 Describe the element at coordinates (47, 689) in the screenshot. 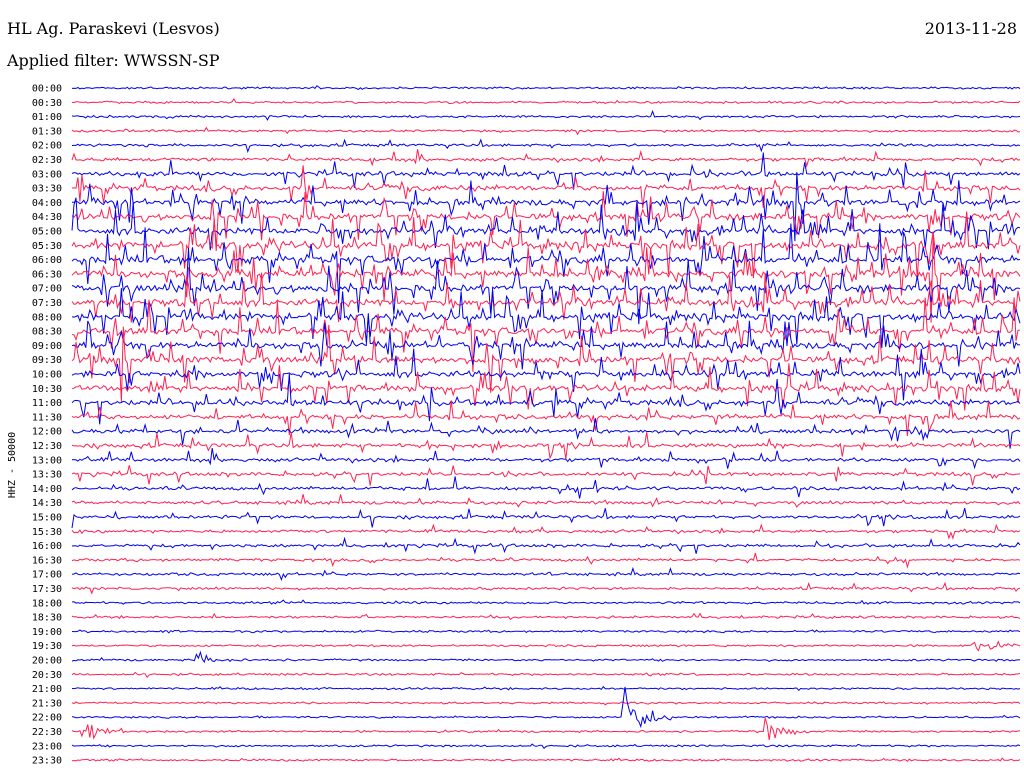

I see `time-tick-label: 21:00` at that location.